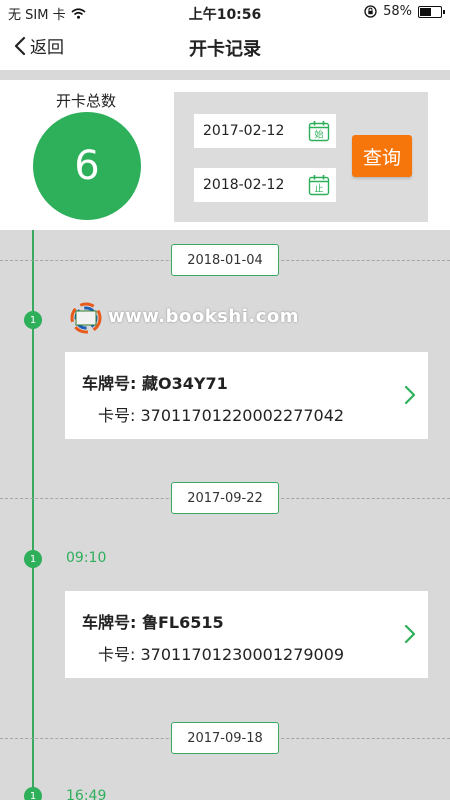  I want to click on battery-icon, so click(431, 11).